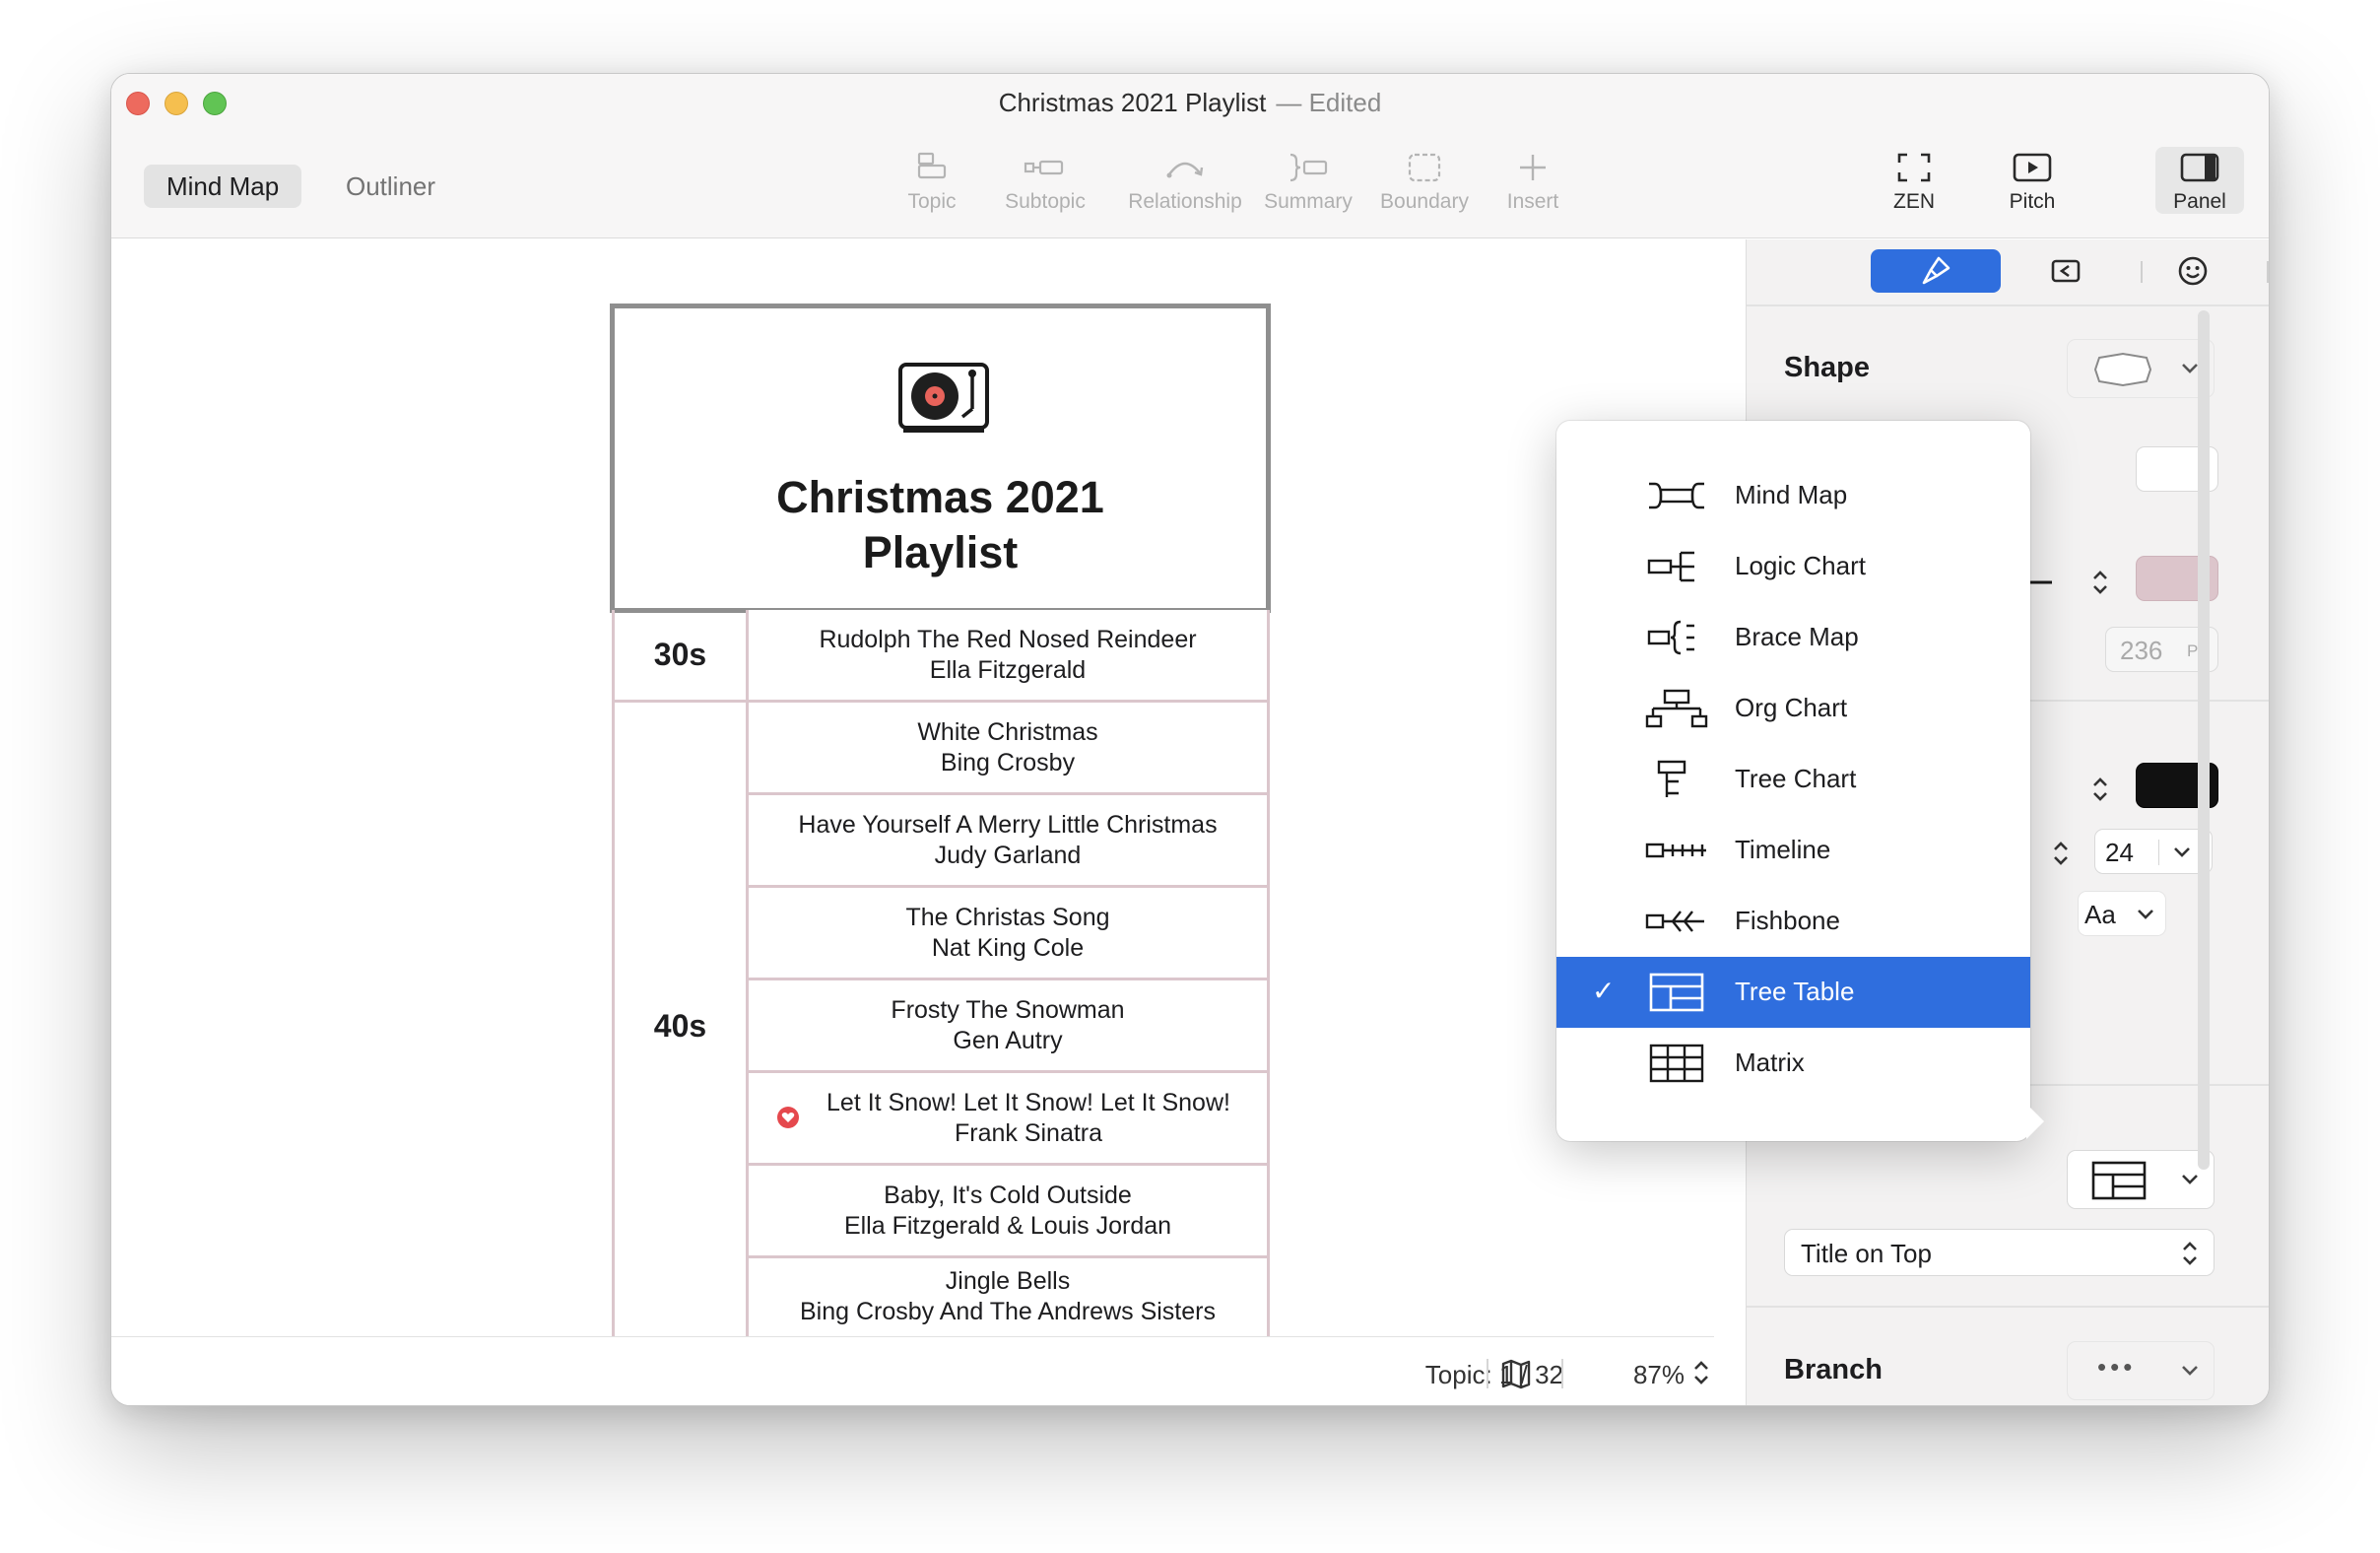 The image size is (2380, 1553). What do you see at coordinates (1008, 1040) in the screenshot?
I see `song-artist: Gen Autry` at bounding box center [1008, 1040].